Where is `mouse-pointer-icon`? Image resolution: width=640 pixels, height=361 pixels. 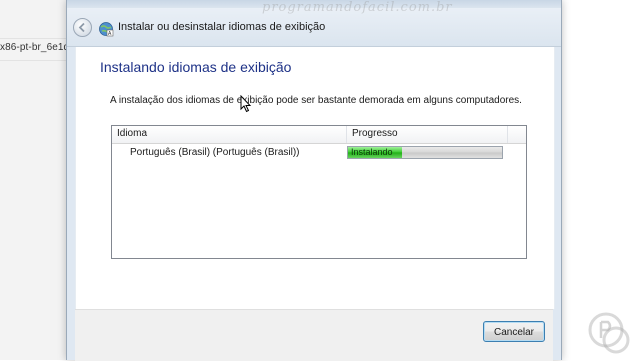
mouse-pointer-icon is located at coordinates (246, 104).